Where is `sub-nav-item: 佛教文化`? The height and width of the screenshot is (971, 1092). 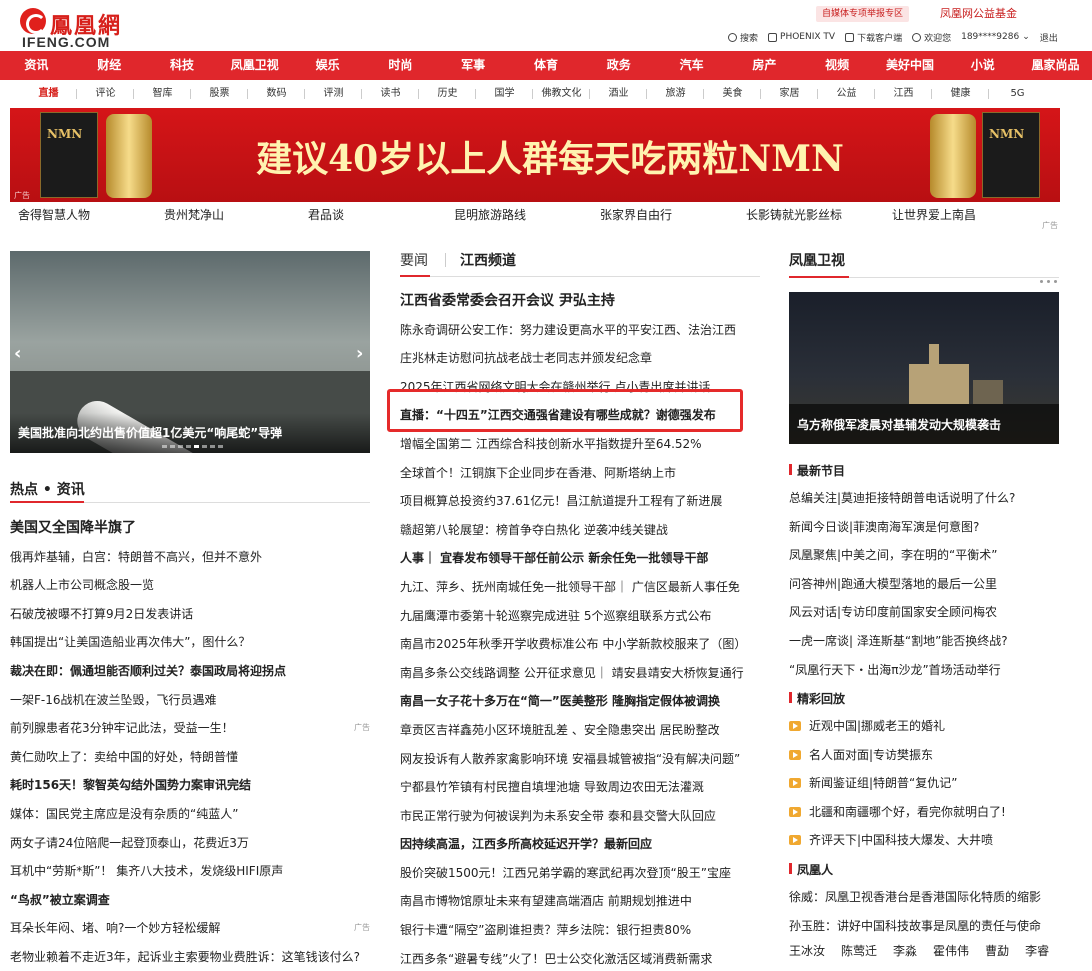 sub-nav-item: 佛教文化 is located at coordinates (561, 94).